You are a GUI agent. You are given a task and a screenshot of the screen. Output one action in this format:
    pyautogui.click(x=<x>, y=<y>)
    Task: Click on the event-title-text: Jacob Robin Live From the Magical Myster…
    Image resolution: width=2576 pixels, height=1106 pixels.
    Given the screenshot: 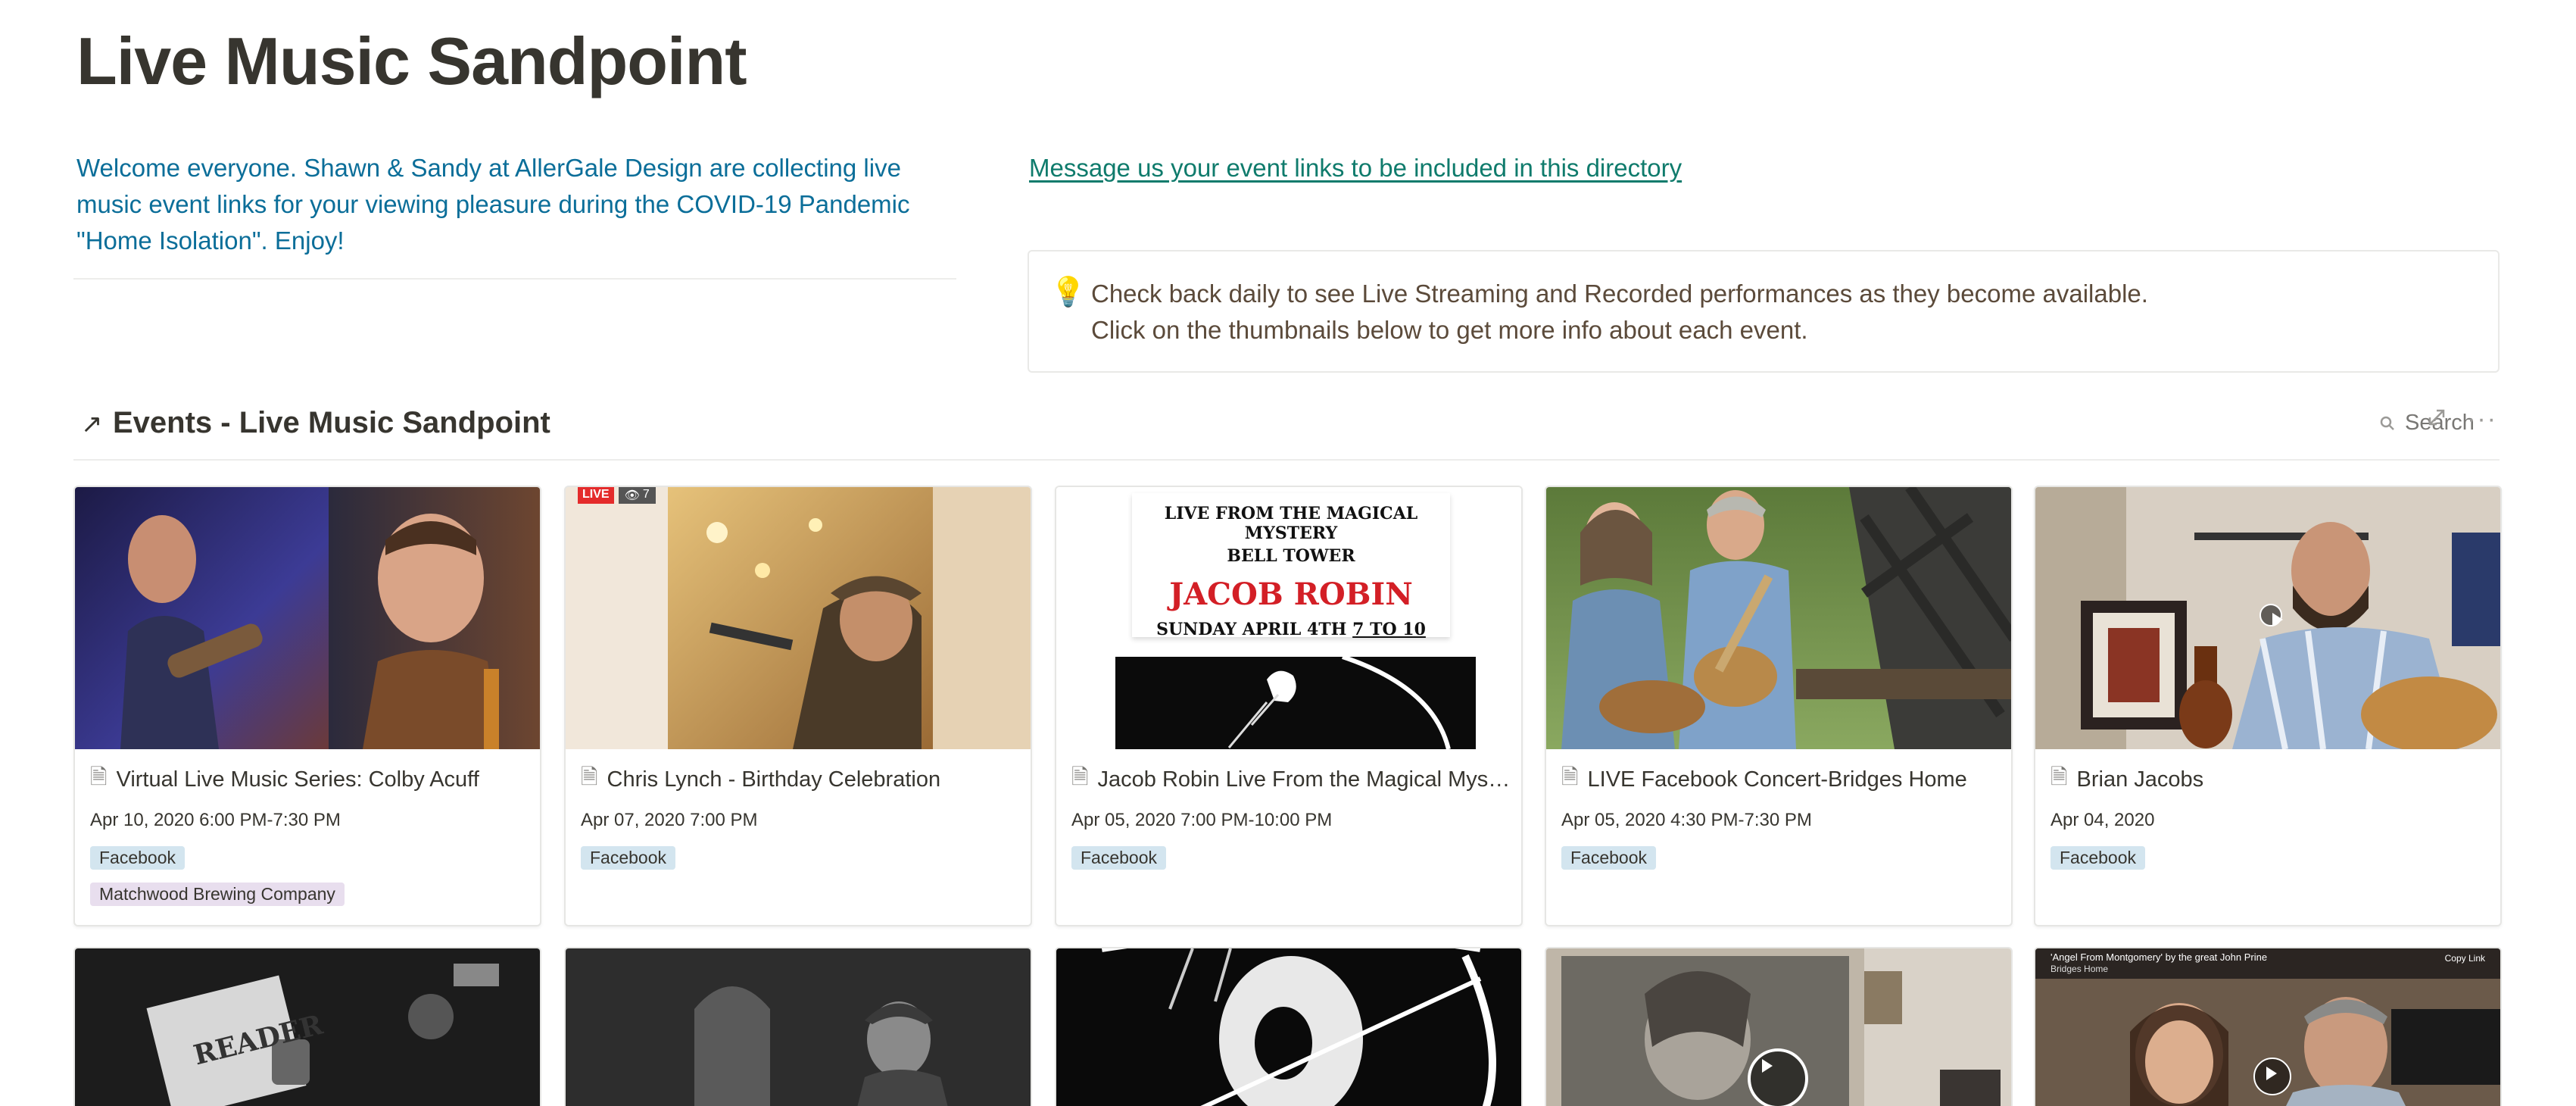 What is the action you would take?
    pyautogui.click(x=1304, y=780)
    